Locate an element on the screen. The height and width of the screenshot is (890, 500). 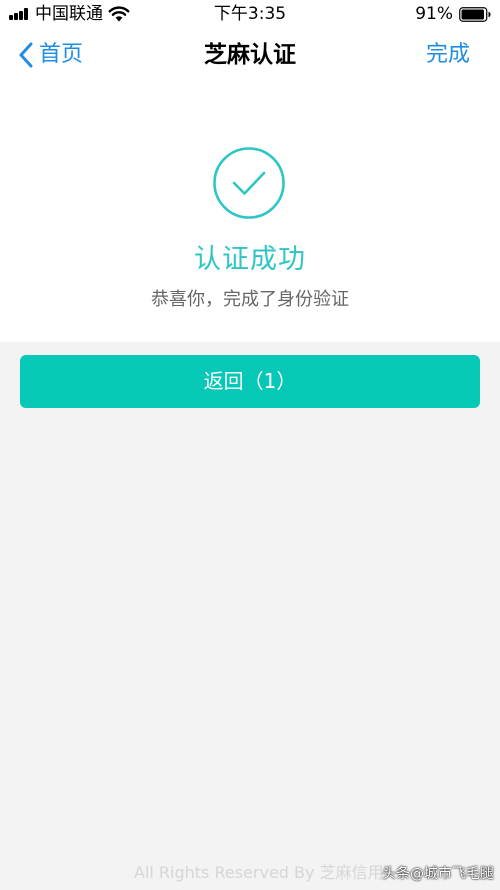
check-circle-icon is located at coordinates (249, 183).